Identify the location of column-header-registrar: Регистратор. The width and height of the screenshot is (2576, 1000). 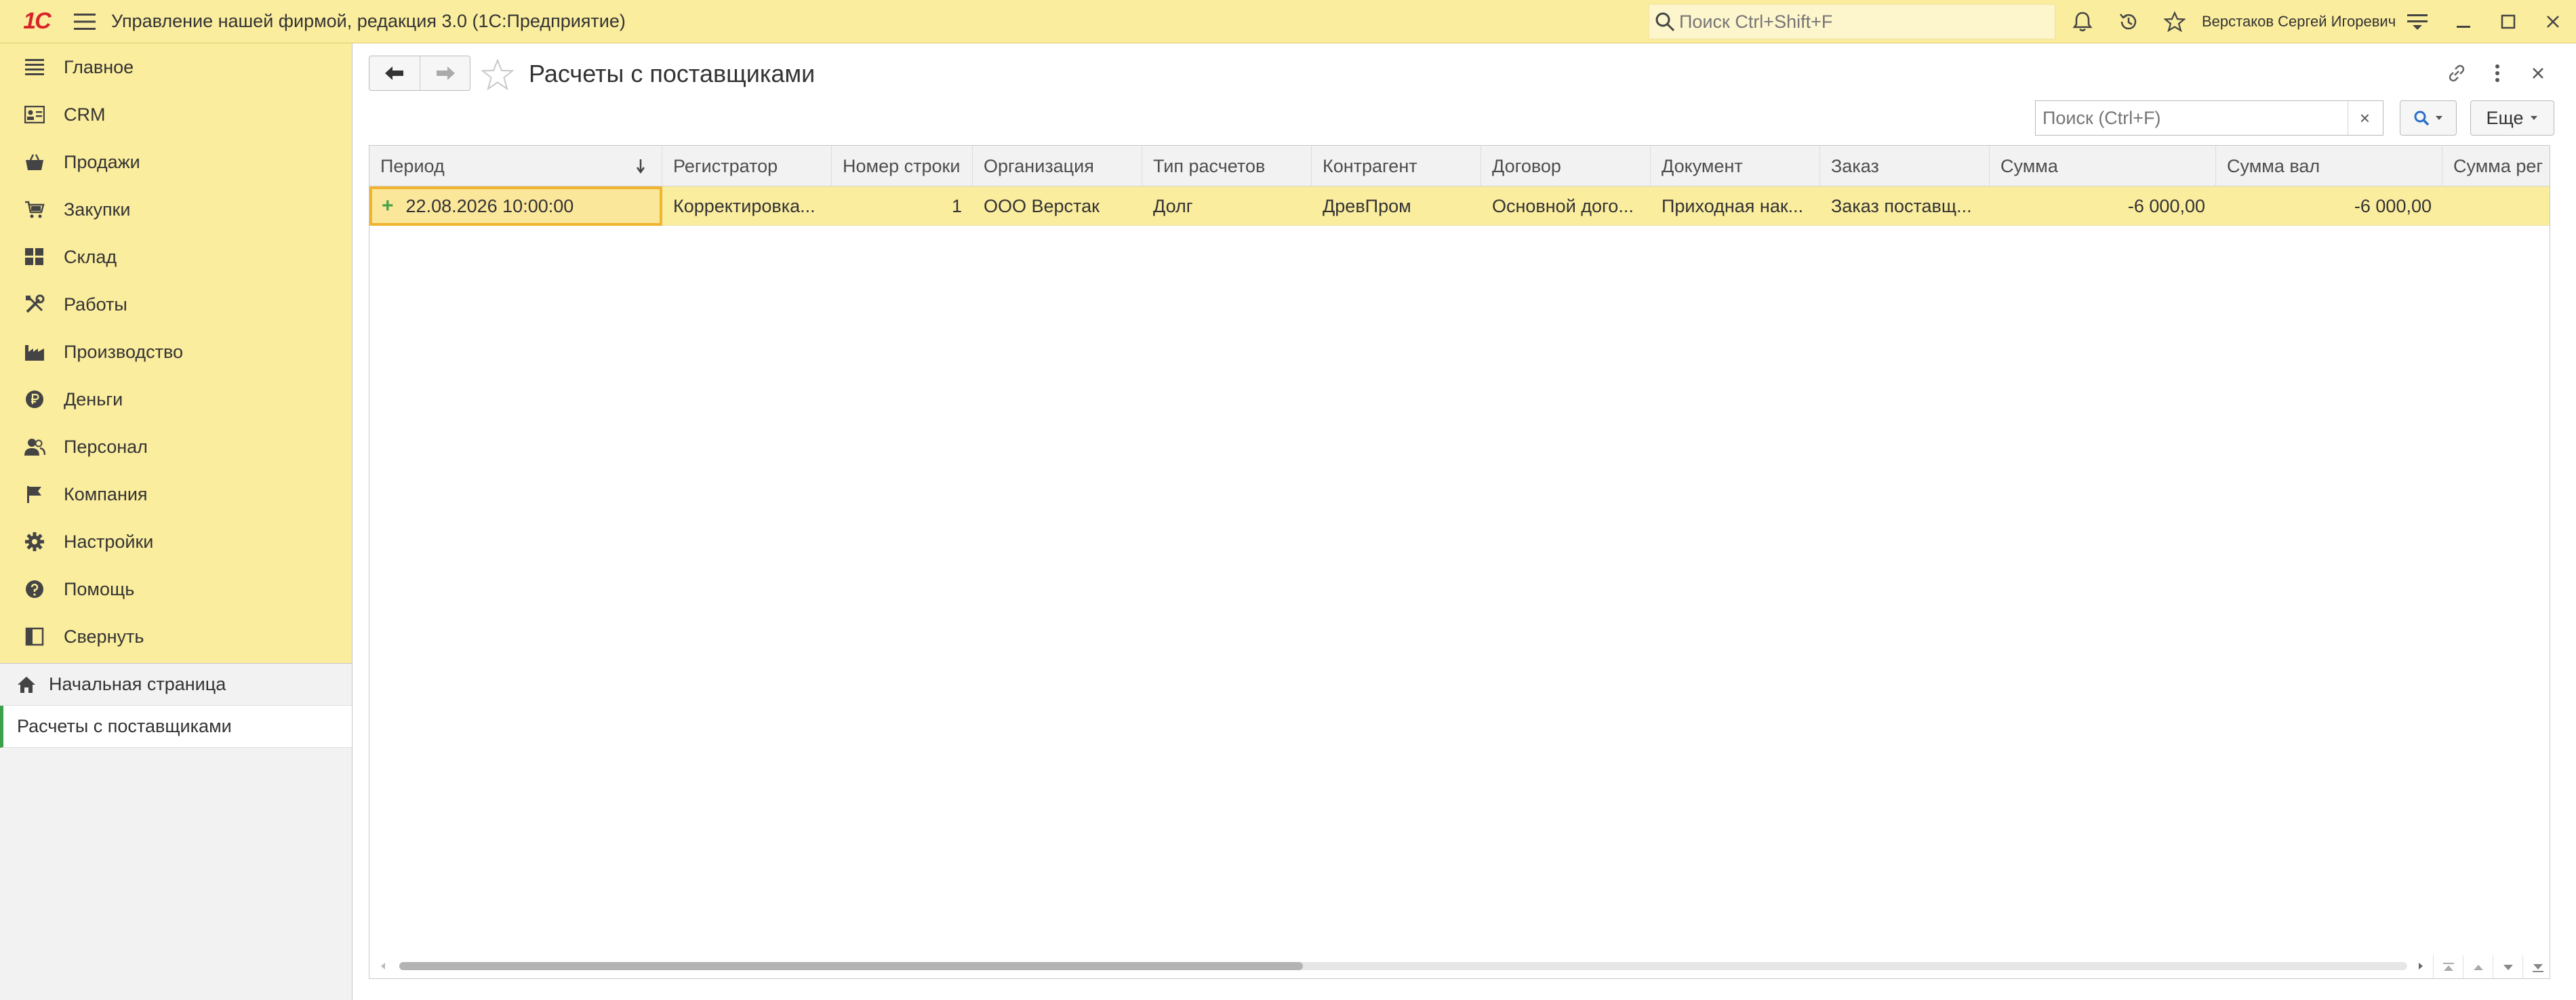
(747, 166).